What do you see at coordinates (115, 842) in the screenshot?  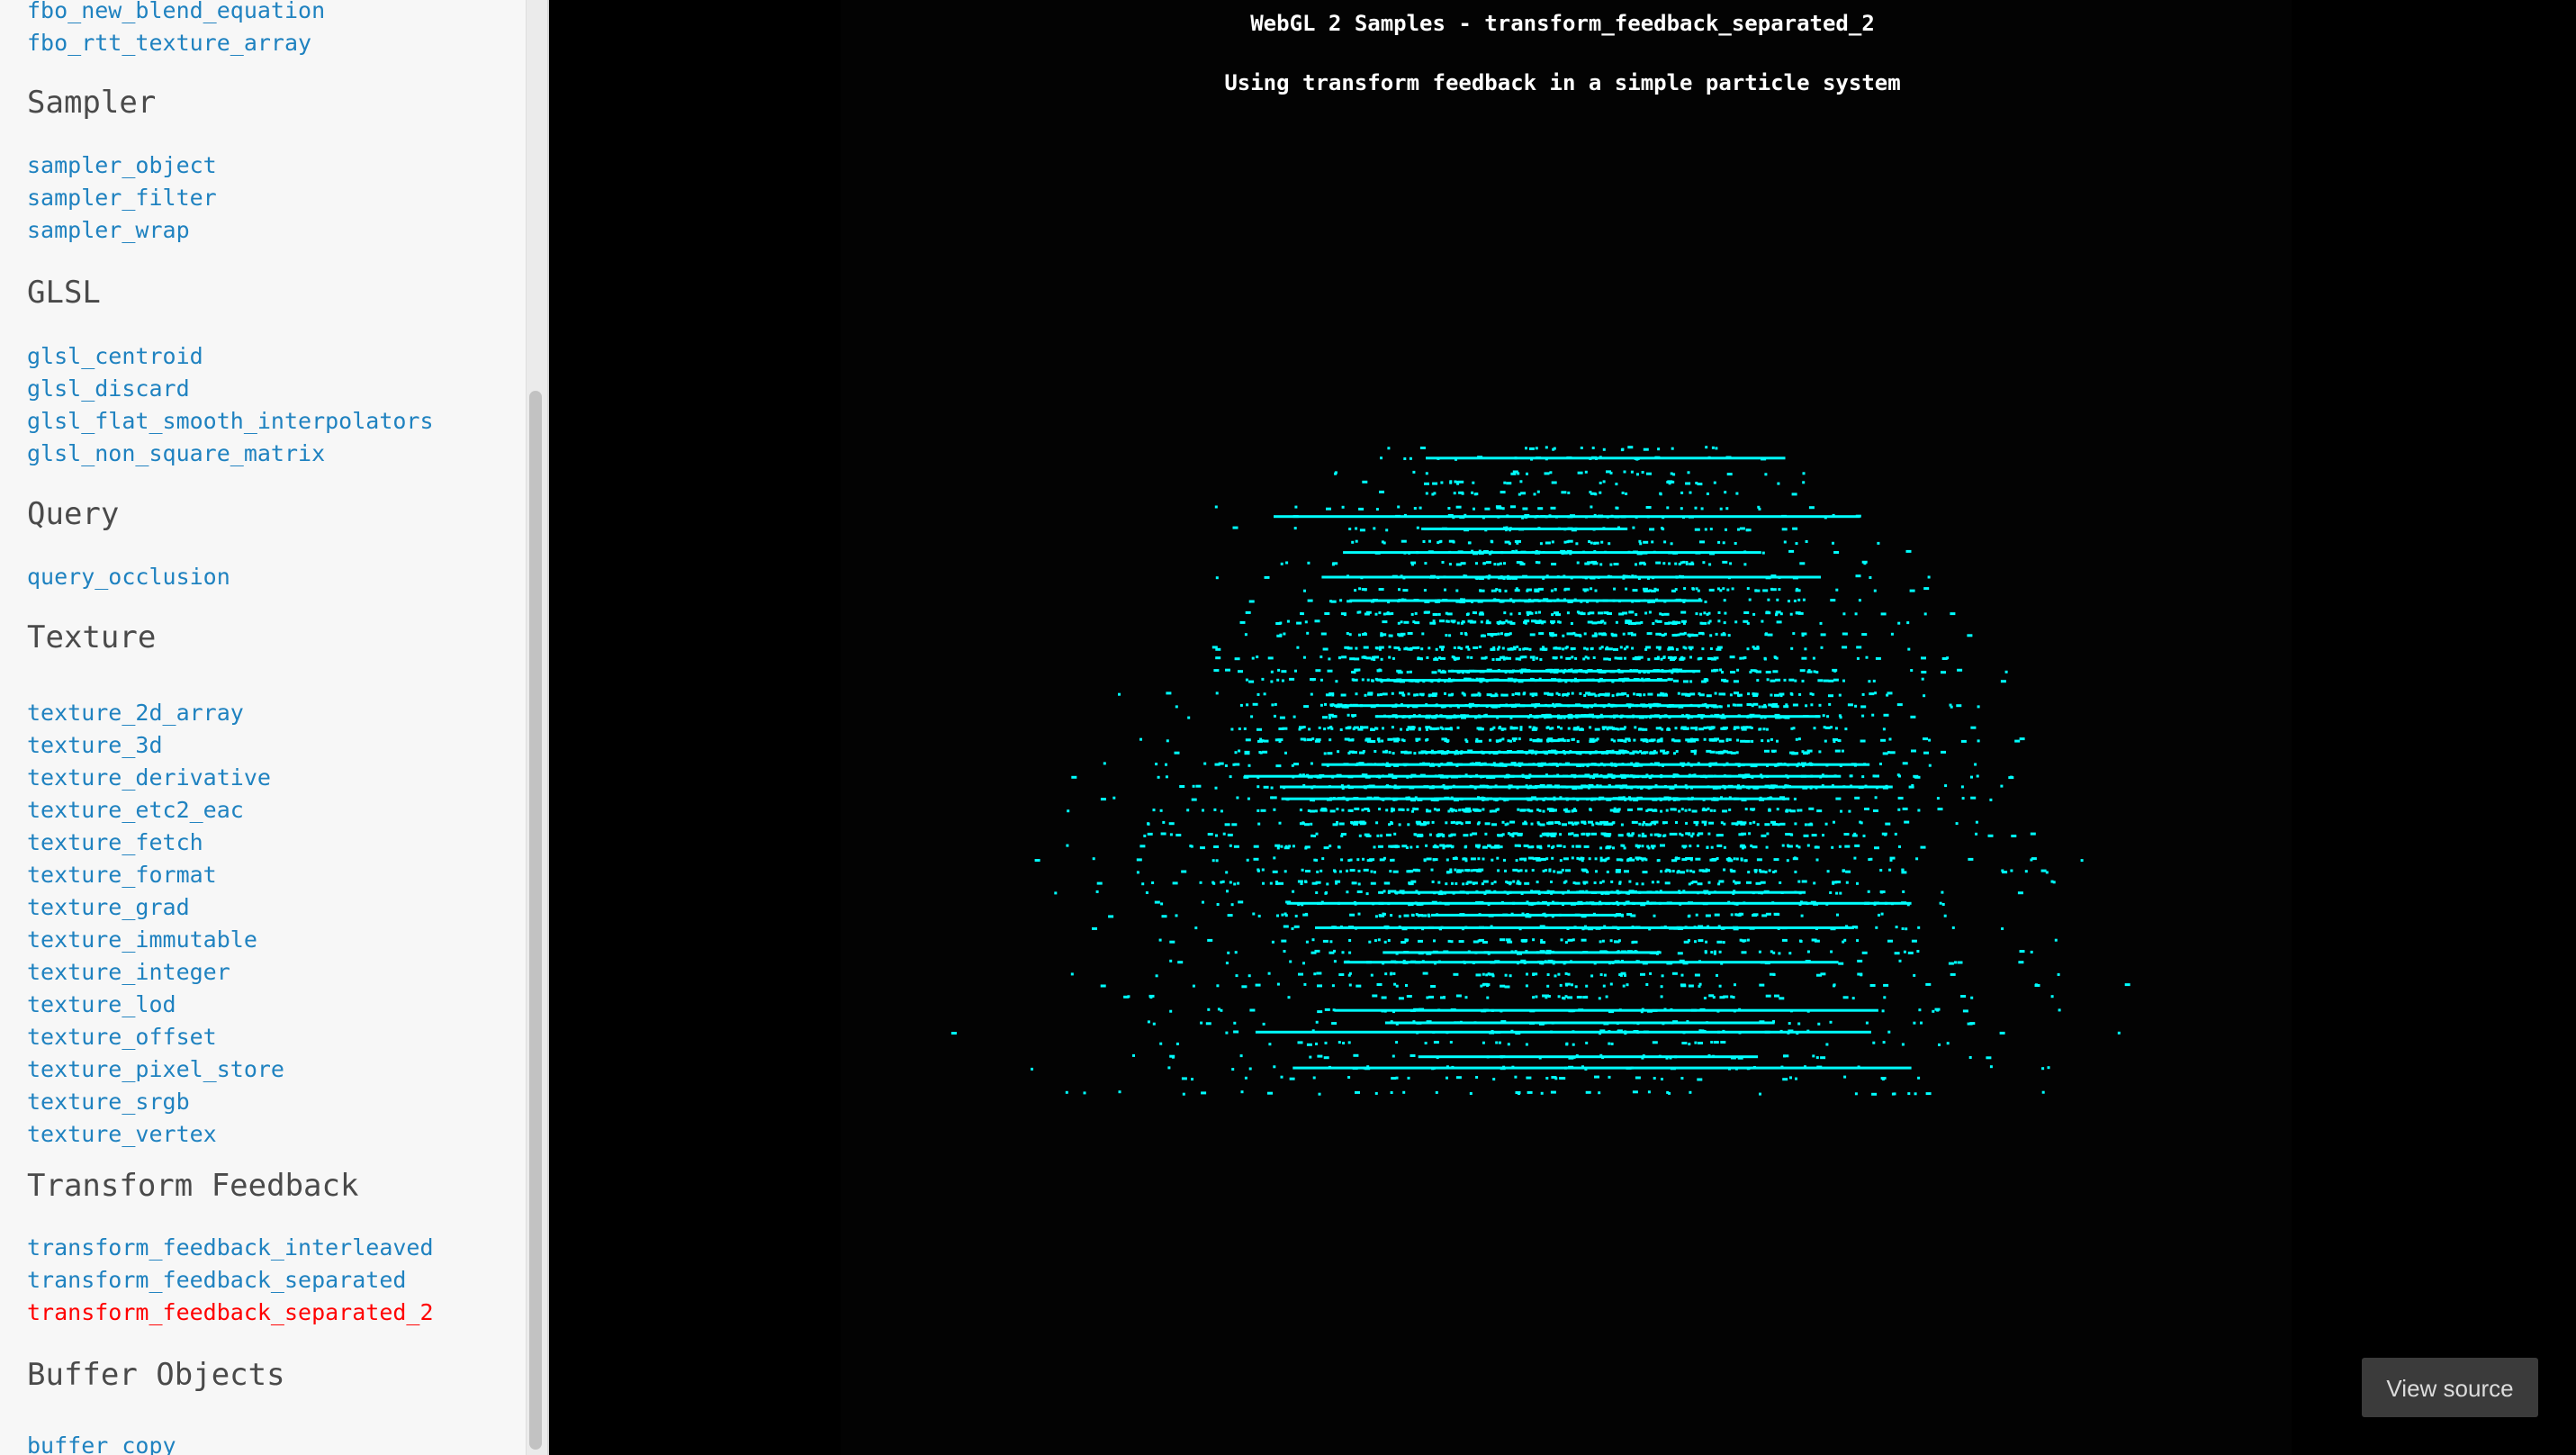 I see `sample-link: texture_fetch` at bounding box center [115, 842].